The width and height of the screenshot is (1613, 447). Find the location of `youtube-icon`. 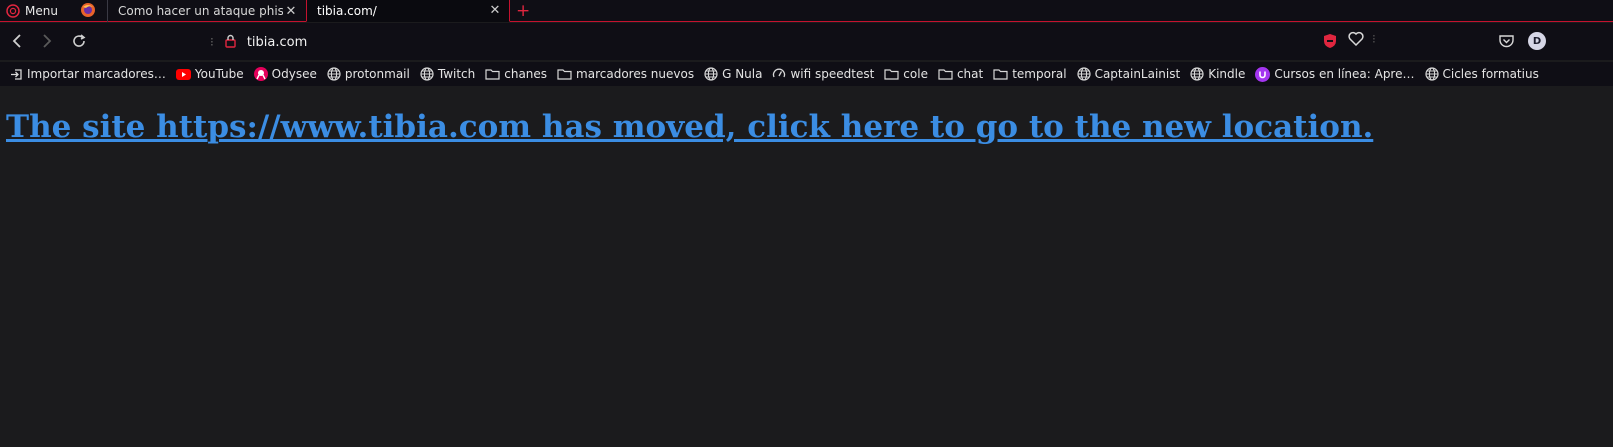

youtube-icon is located at coordinates (183, 74).